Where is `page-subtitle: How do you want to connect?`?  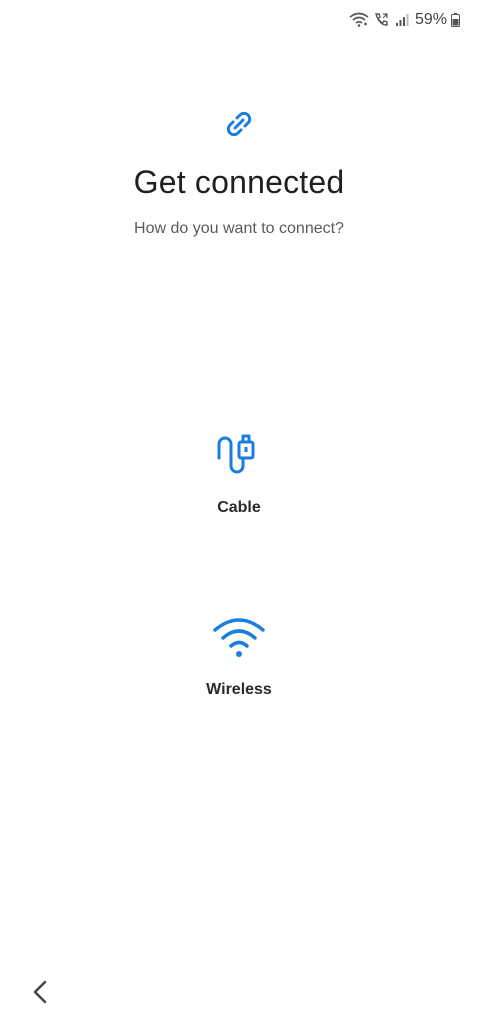
page-subtitle: How do you want to connect? is located at coordinates (239, 228).